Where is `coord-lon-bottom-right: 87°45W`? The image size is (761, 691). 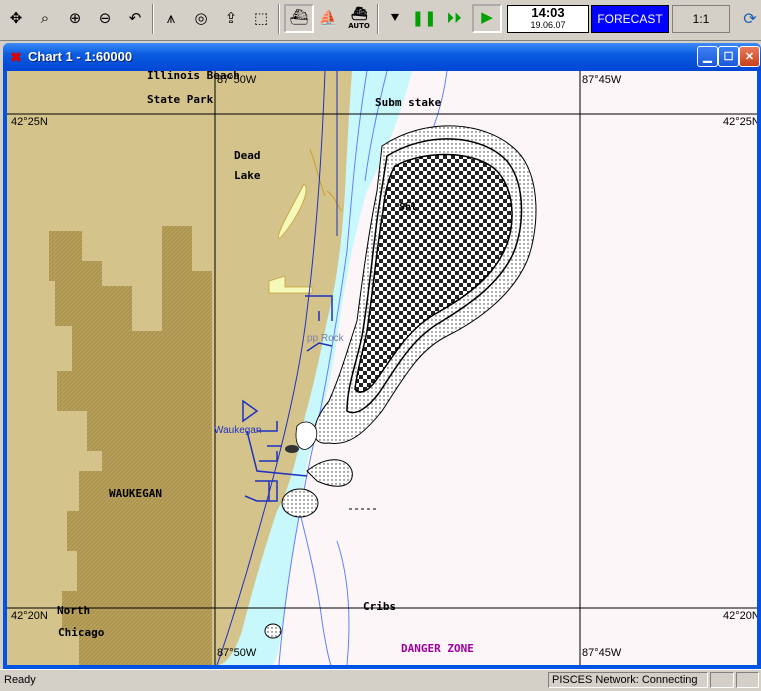
coord-lon-bottom-right: 87°45W is located at coordinates (602, 653).